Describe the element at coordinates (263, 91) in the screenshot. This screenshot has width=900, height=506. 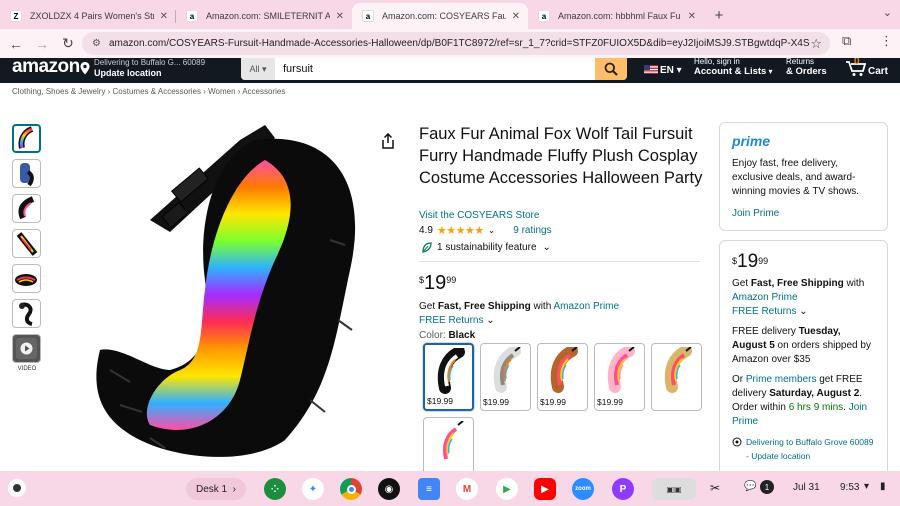
I see `breadcrumb-link: Accessories` at that location.